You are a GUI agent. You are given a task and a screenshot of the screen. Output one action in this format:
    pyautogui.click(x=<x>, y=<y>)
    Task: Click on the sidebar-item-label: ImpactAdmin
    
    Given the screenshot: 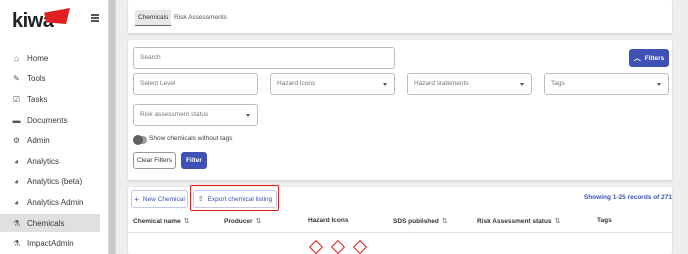 What is the action you would take?
    pyautogui.click(x=50, y=243)
    